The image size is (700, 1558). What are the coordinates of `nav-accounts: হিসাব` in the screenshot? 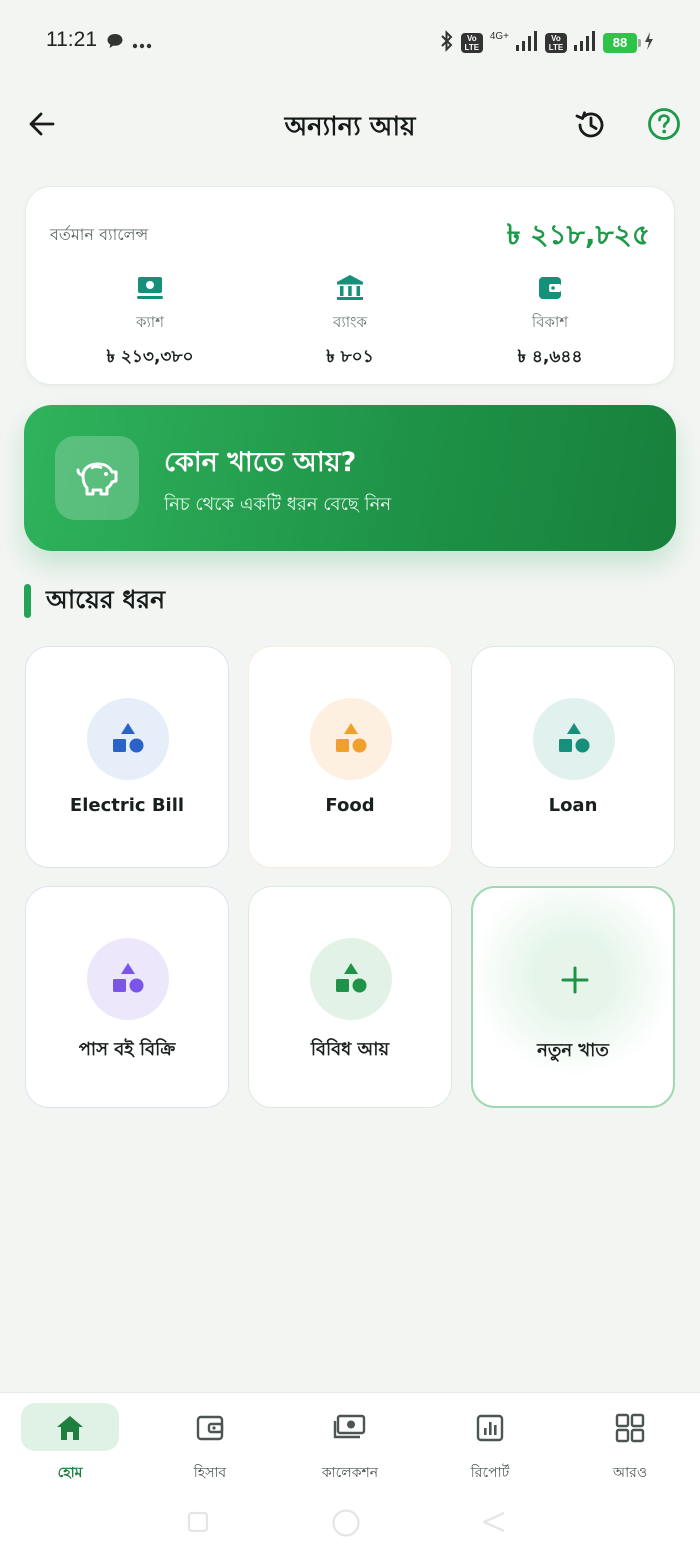 It's located at (210, 1443).